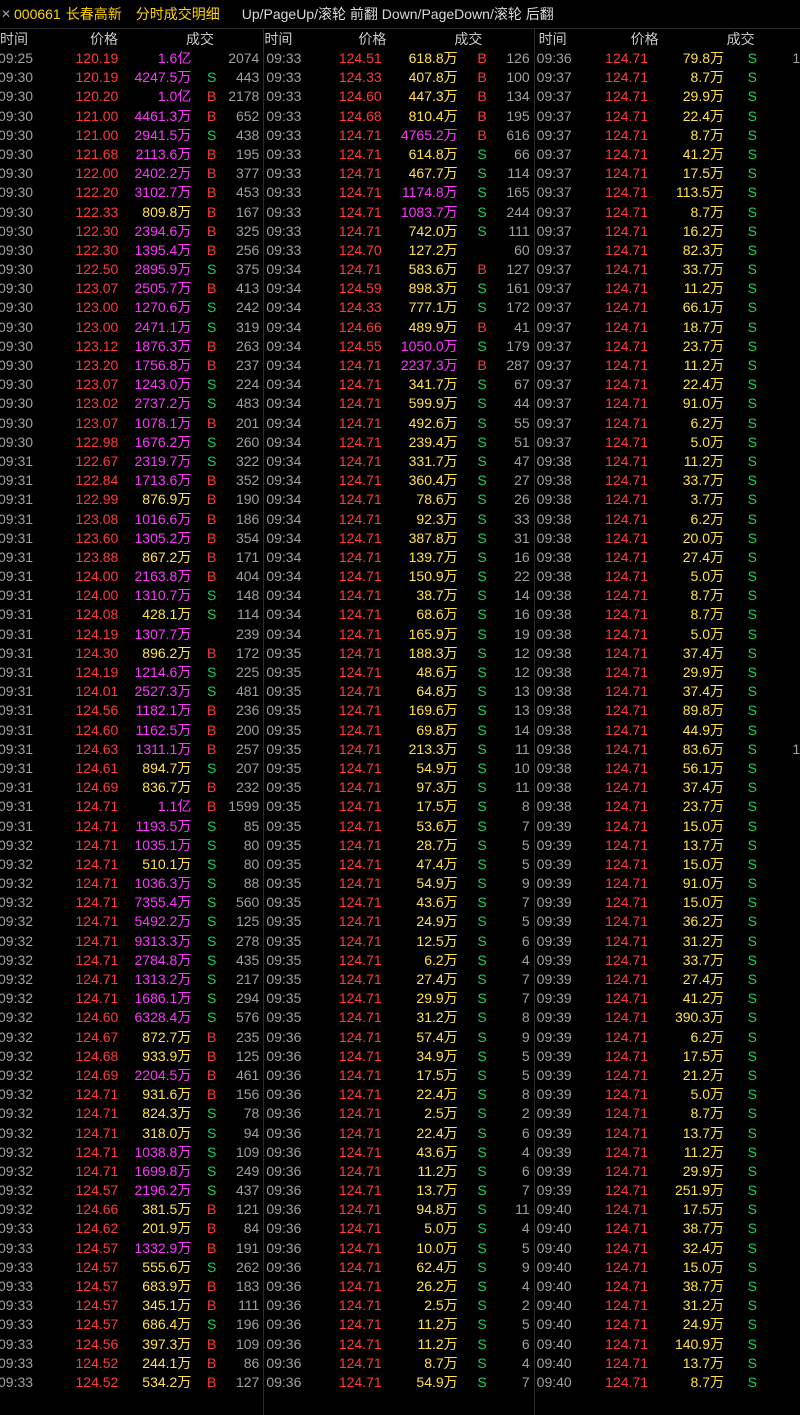 The image size is (800, 1415). What do you see at coordinates (703, 326) in the screenshot?
I see `trade-amount: 18.7万` at bounding box center [703, 326].